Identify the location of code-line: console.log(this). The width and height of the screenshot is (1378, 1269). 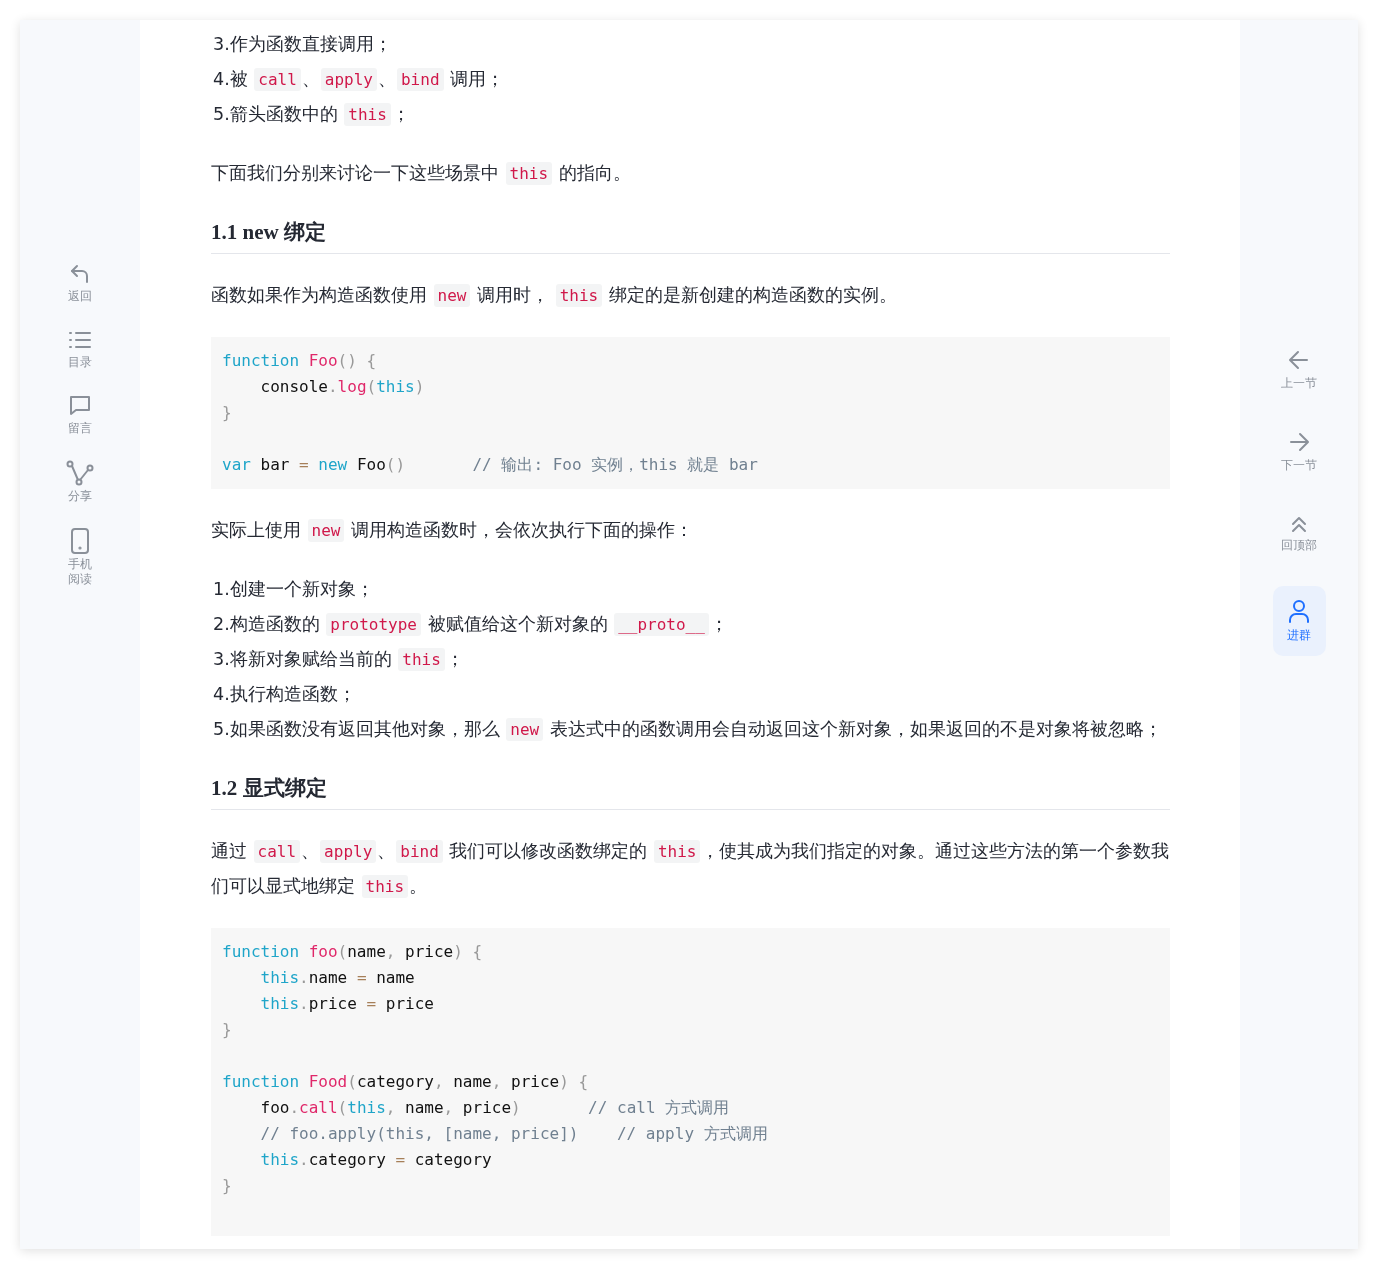
(342, 387).